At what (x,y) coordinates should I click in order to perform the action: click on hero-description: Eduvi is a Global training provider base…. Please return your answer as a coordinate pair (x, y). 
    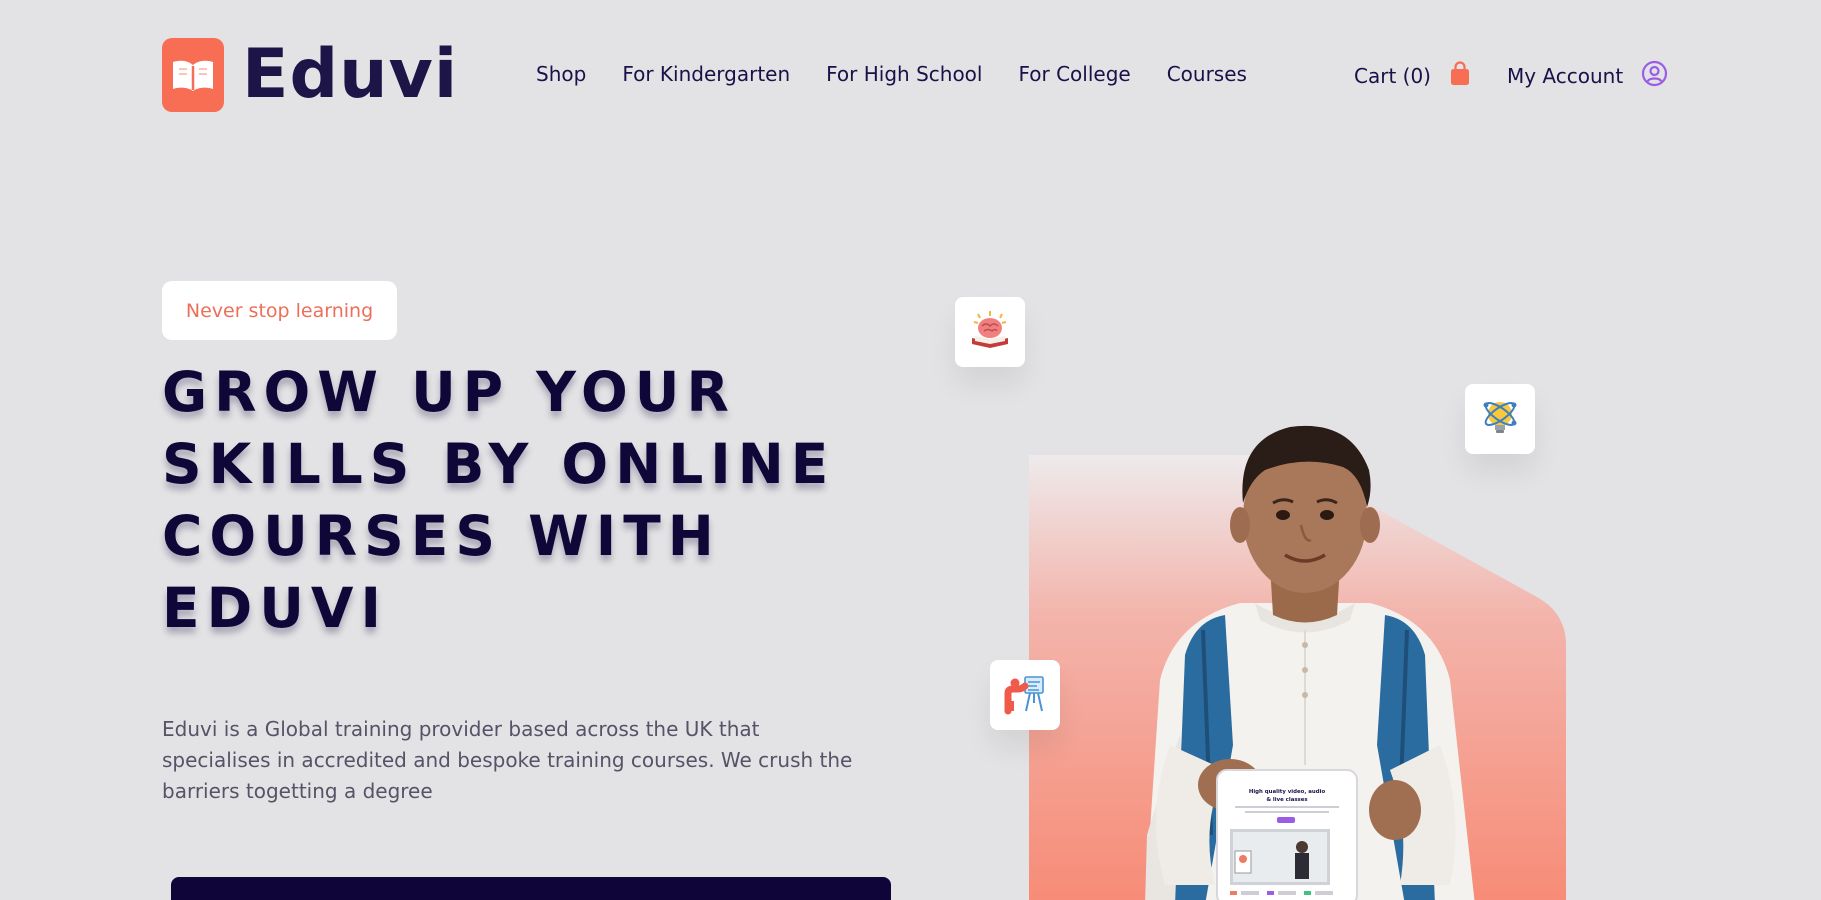
    Looking at the image, I should click on (532, 760).